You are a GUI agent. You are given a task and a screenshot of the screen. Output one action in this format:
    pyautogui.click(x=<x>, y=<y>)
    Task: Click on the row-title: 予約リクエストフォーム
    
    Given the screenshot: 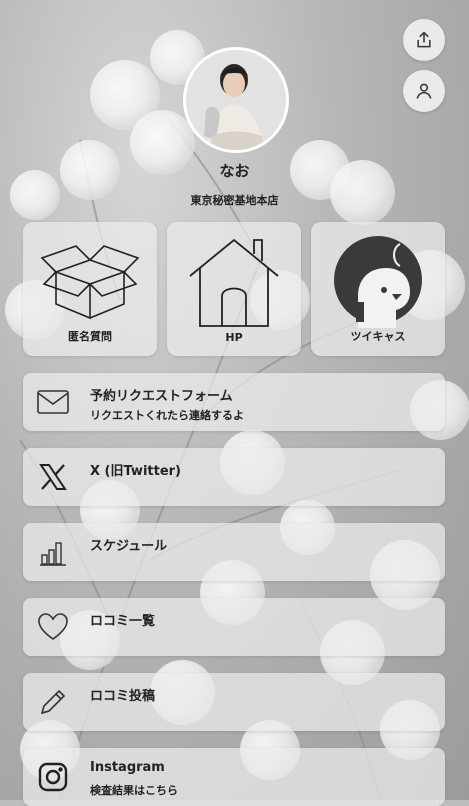 What is the action you would take?
    pyautogui.click(x=161, y=396)
    